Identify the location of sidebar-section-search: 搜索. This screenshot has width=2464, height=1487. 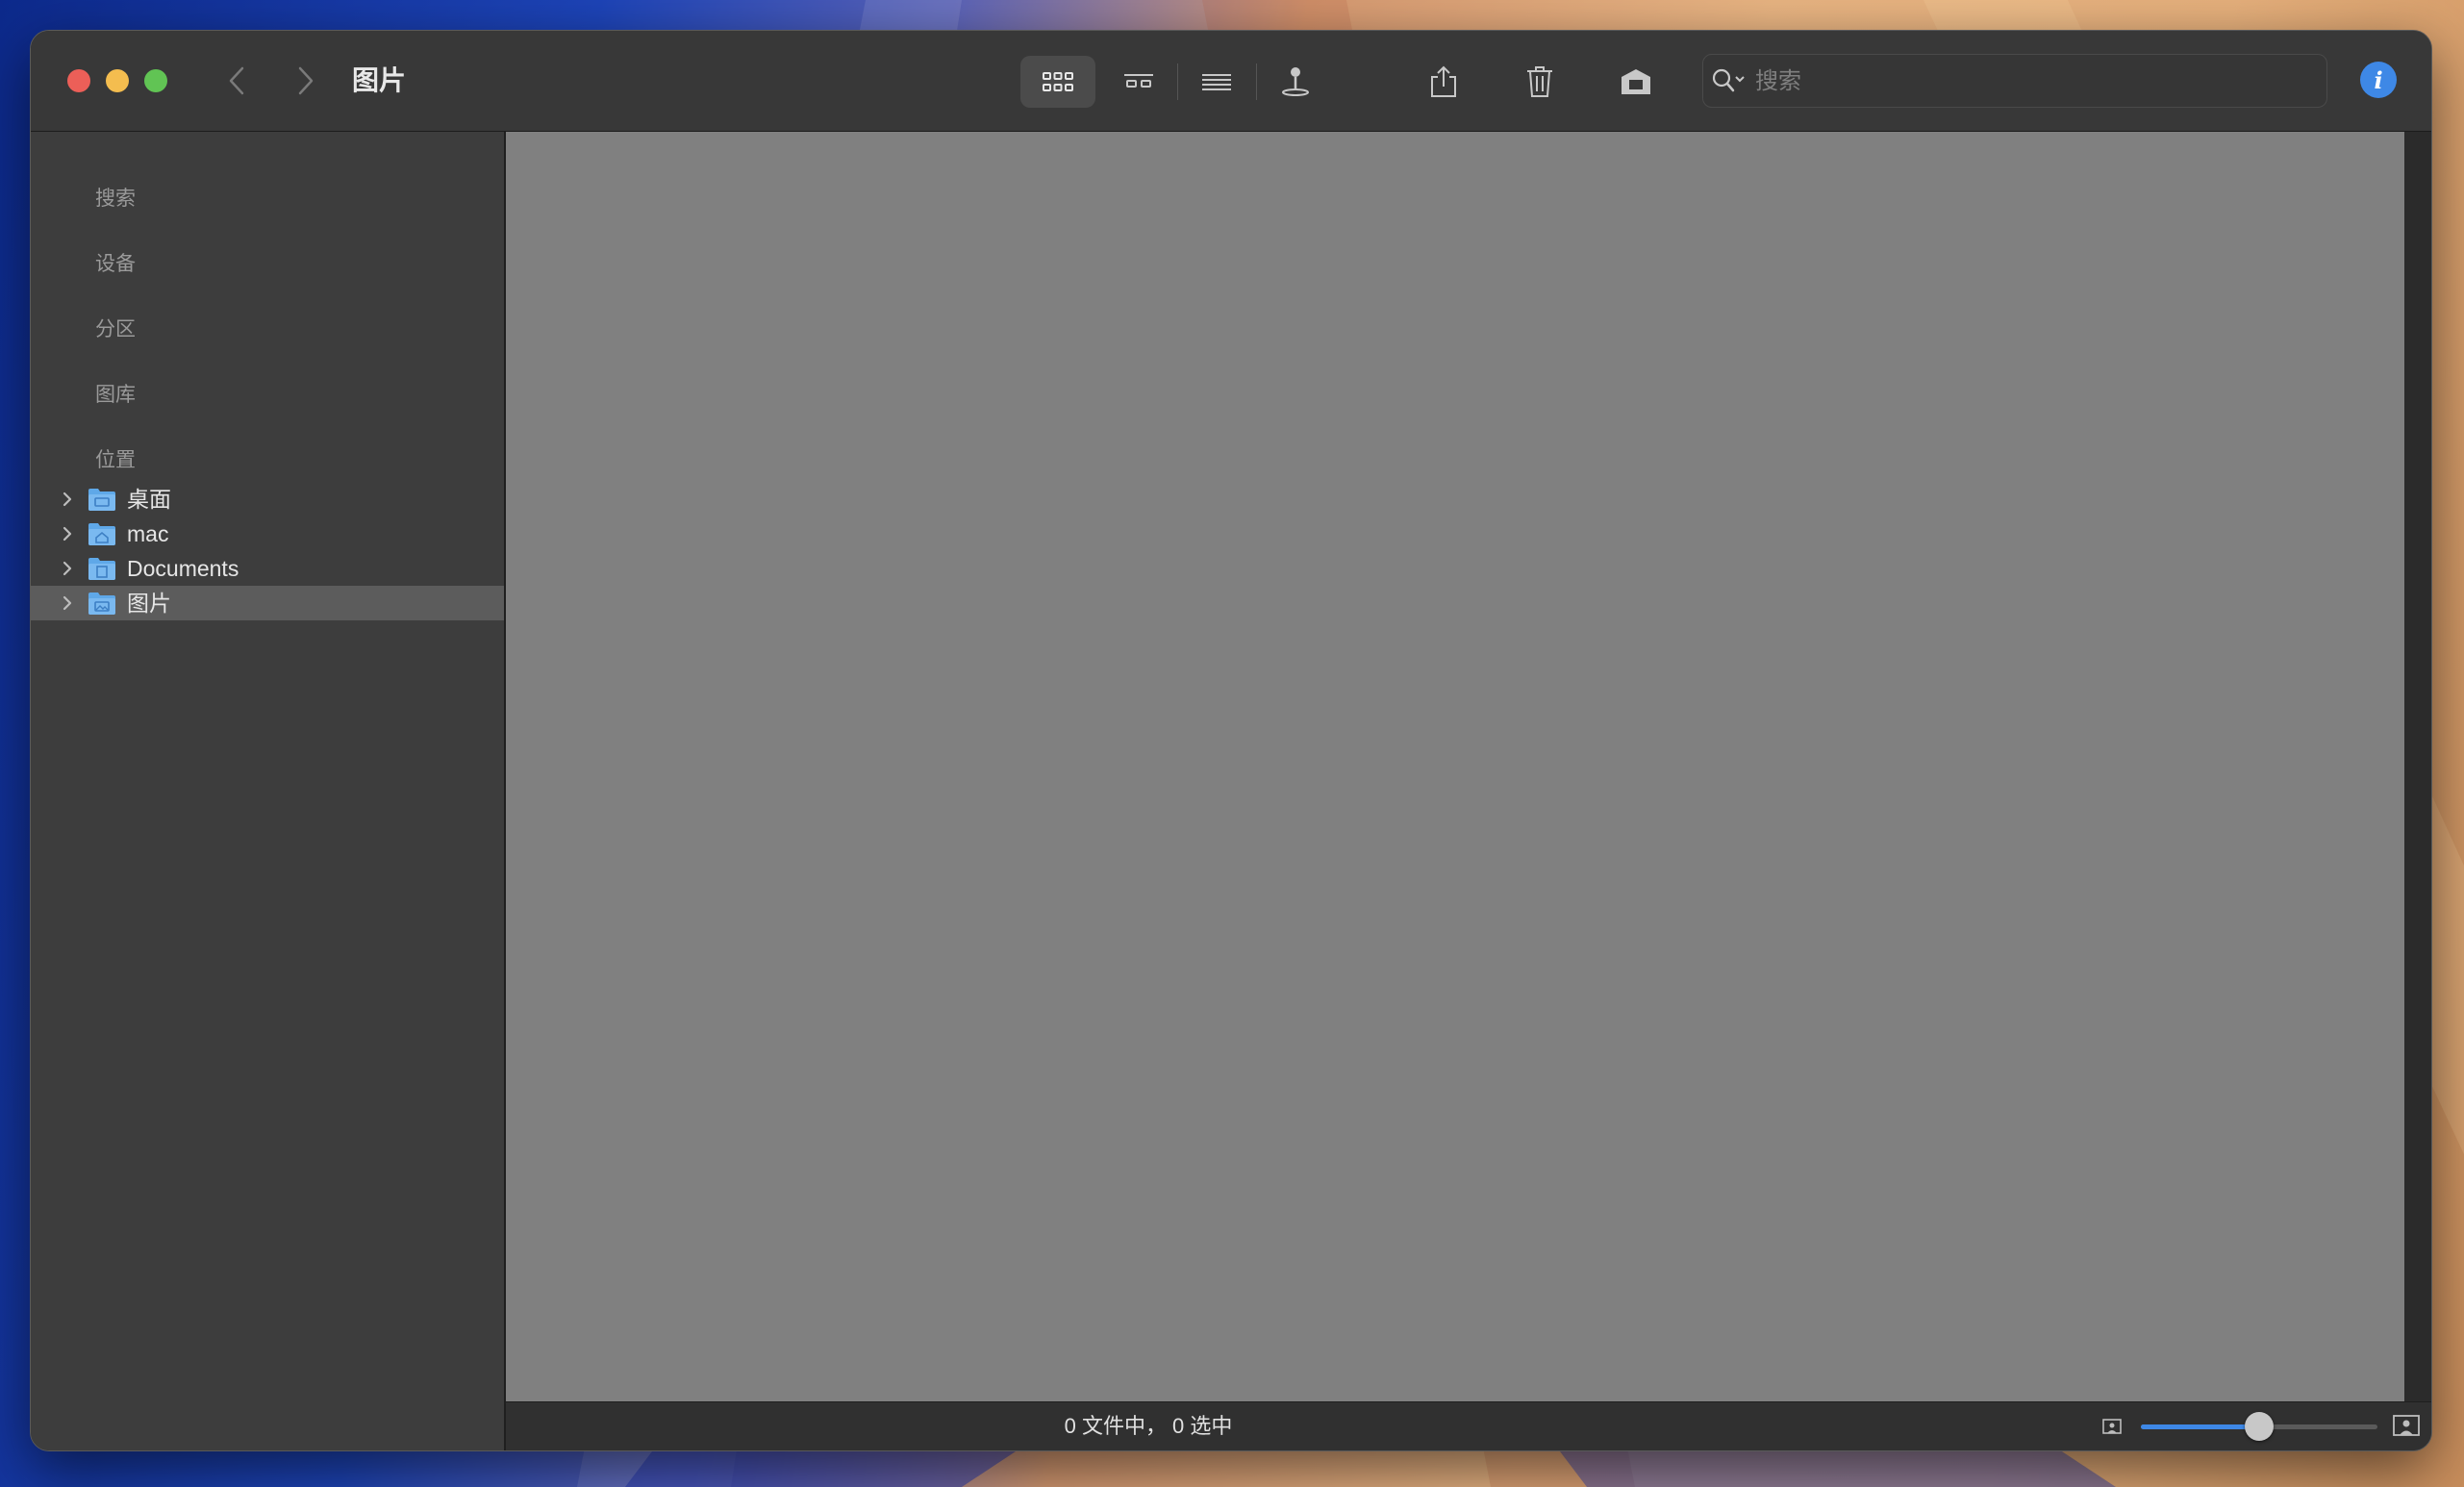
(115, 200).